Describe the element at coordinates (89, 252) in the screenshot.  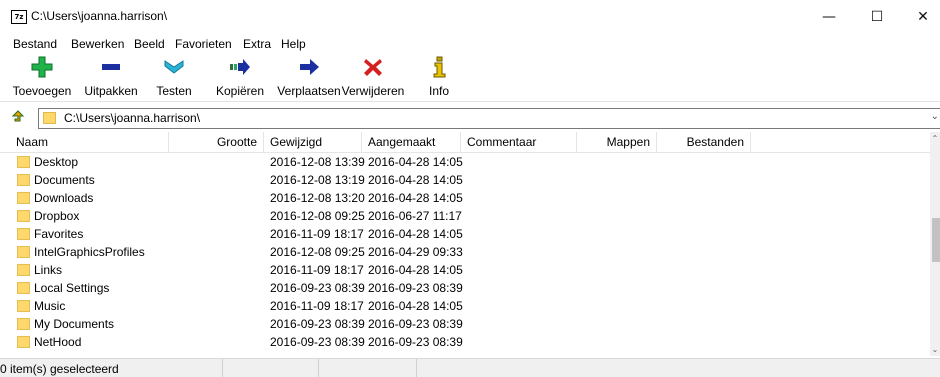
I see `file-name: IntelGraphicsProfiles` at that location.